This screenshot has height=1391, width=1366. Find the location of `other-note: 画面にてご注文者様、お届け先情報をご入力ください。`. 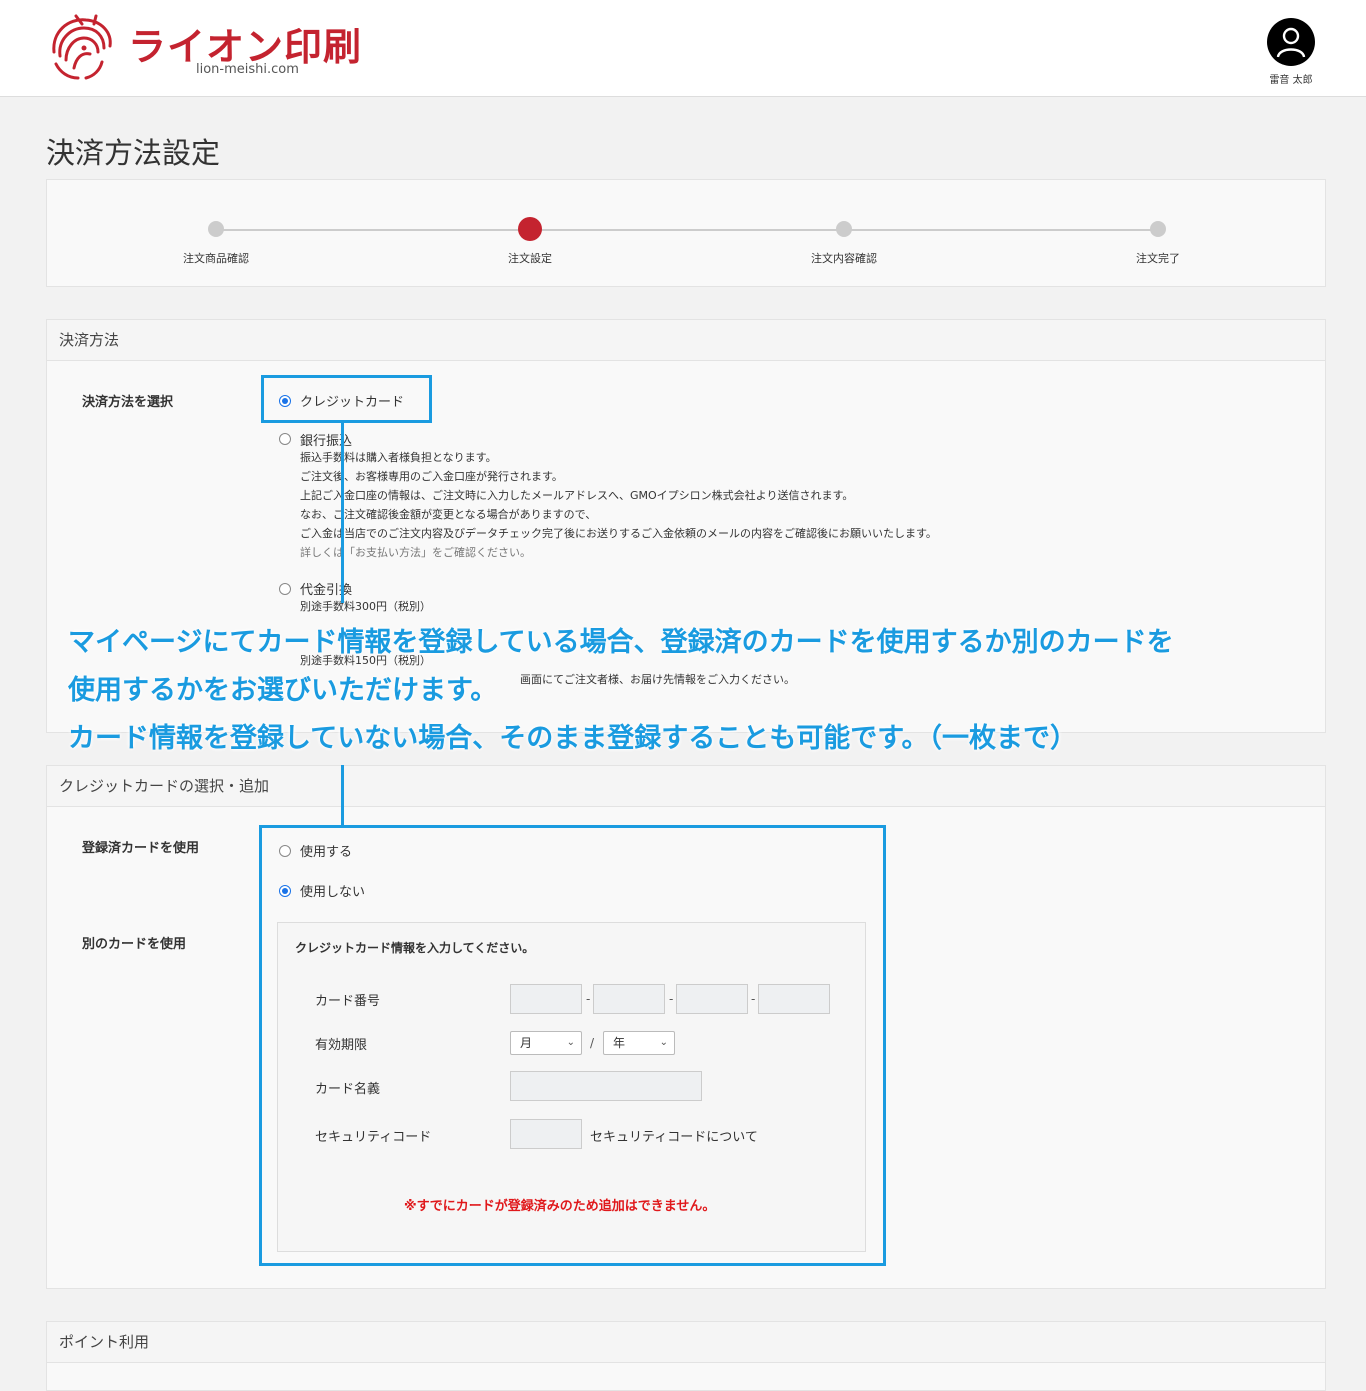

other-note: 画面にてご注文者様、お届け先情報をご入力ください。 is located at coordinates (657, 679).